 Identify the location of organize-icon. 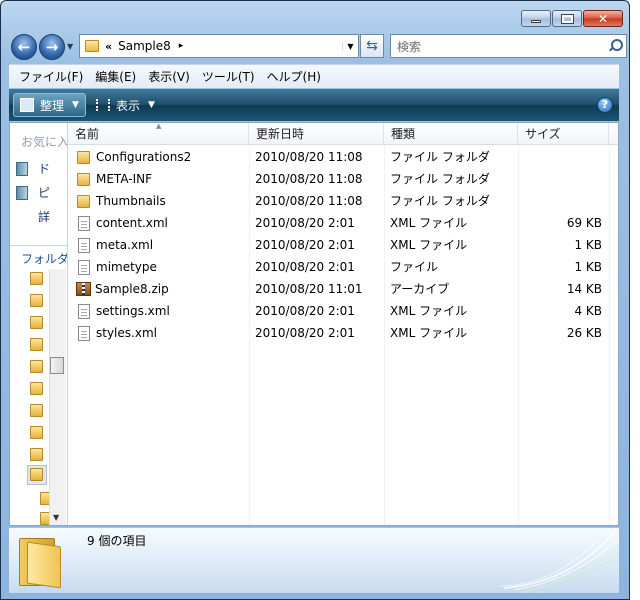
(27, 105).